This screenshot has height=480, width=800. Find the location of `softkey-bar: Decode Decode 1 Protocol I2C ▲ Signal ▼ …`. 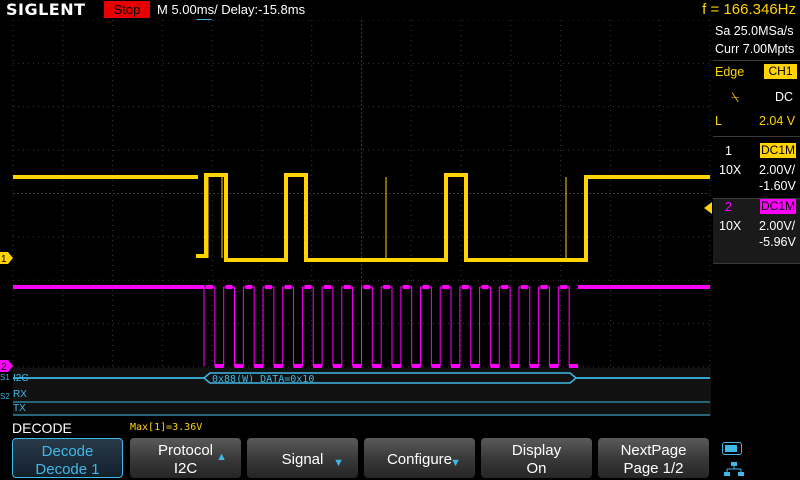

softkey-bar: Decode Decode 1 Protocol I2C ▲ Signal ▼ … is located at coordinates (400, 458).